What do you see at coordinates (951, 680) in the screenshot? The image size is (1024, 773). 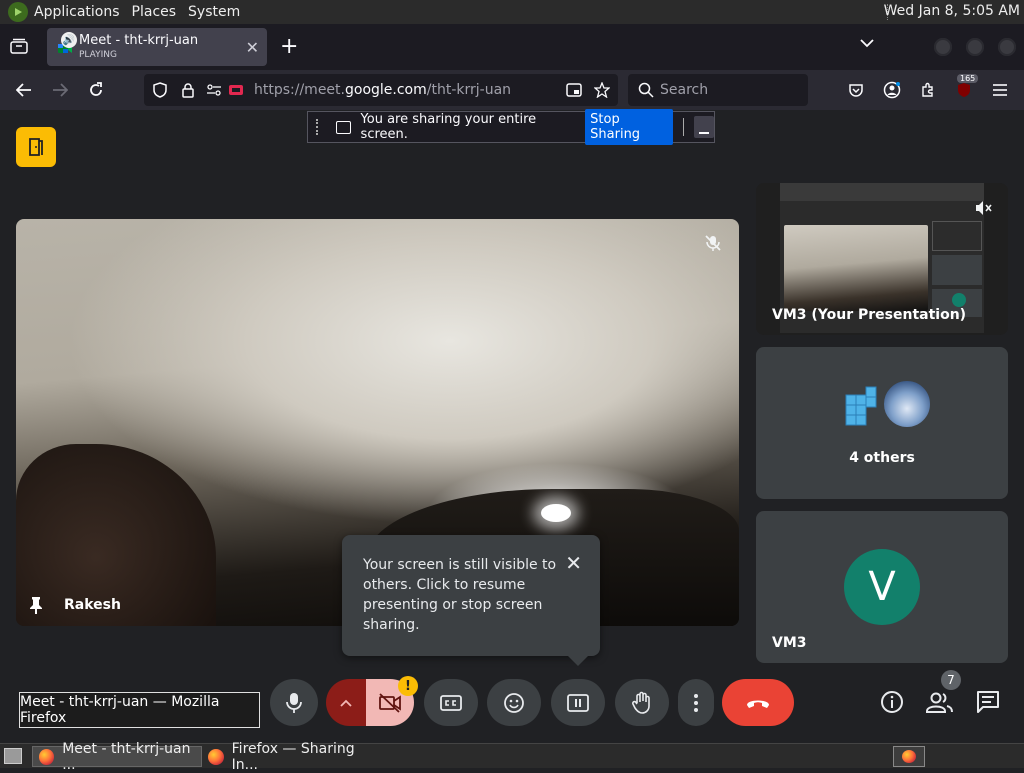 I see `participant-count-badge: 7` at bounding box center [951, 680].